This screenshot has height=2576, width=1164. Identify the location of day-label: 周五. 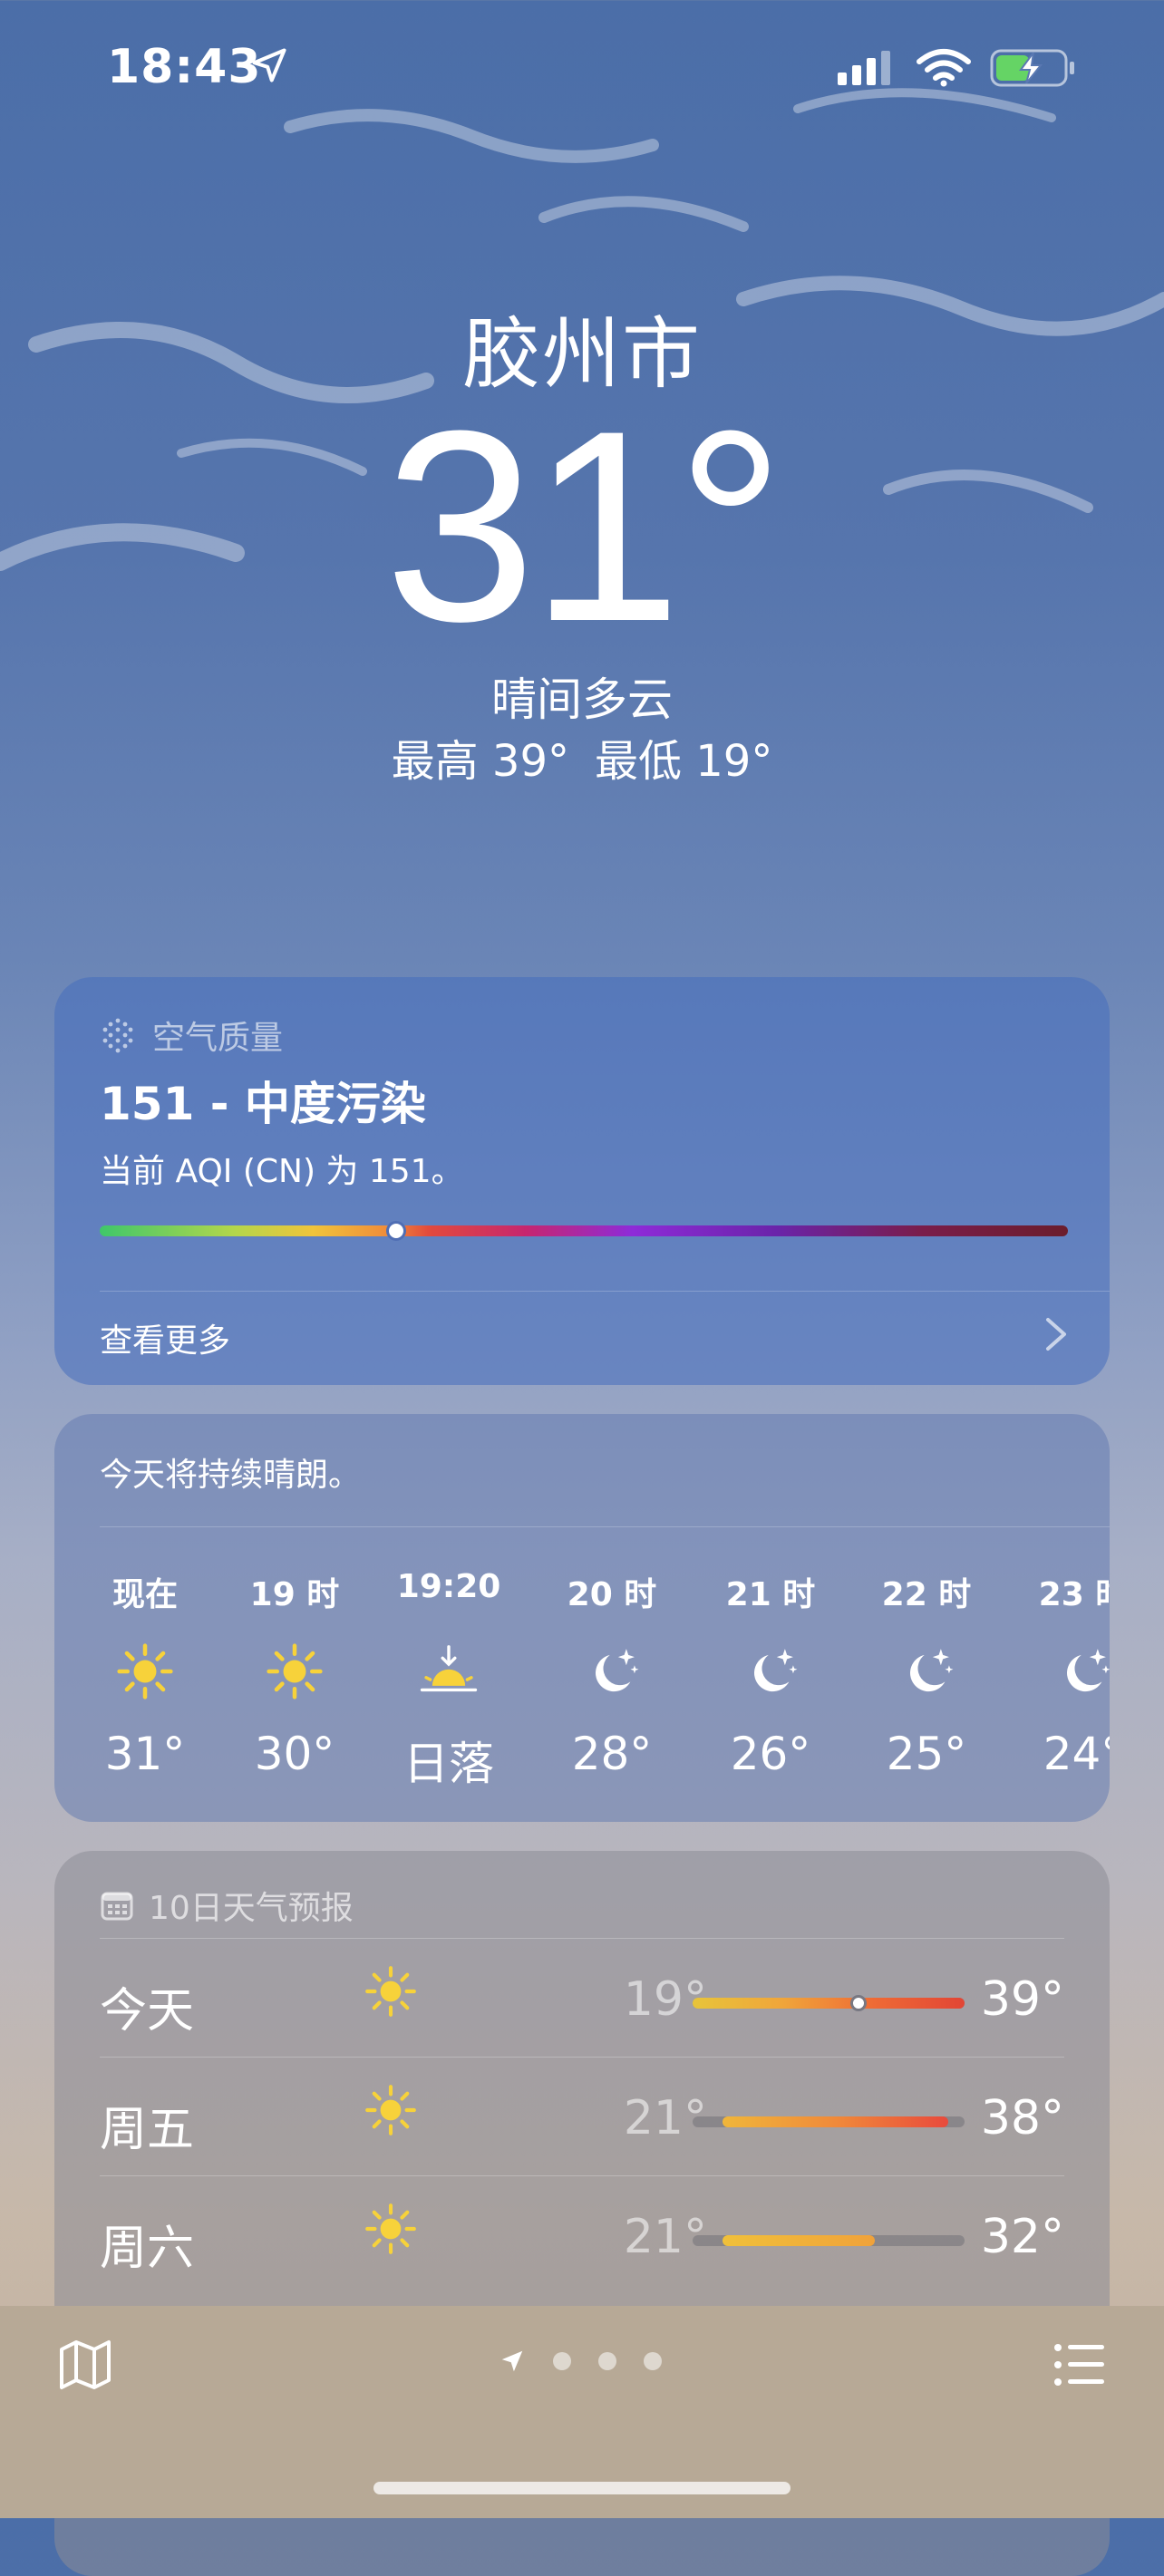
(147, 2130).